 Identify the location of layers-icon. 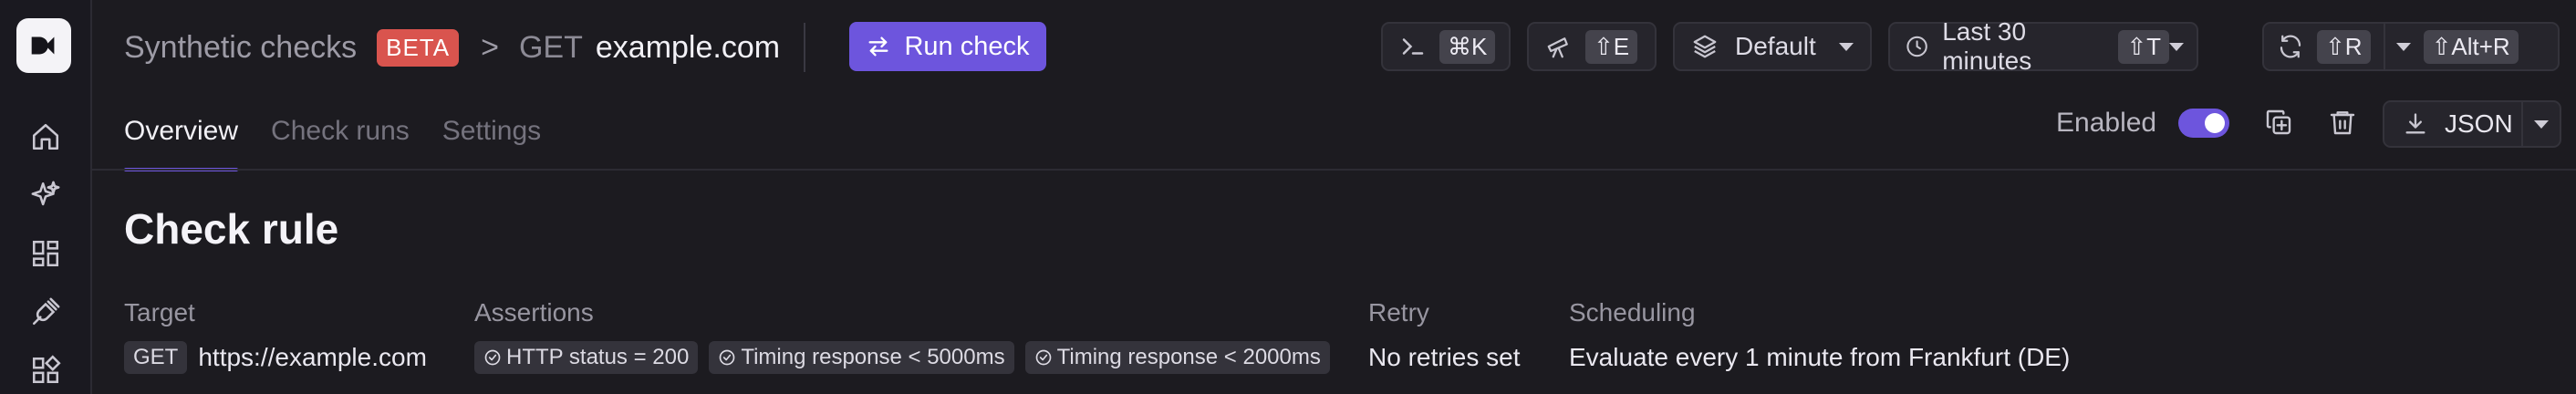
(1705, 46).